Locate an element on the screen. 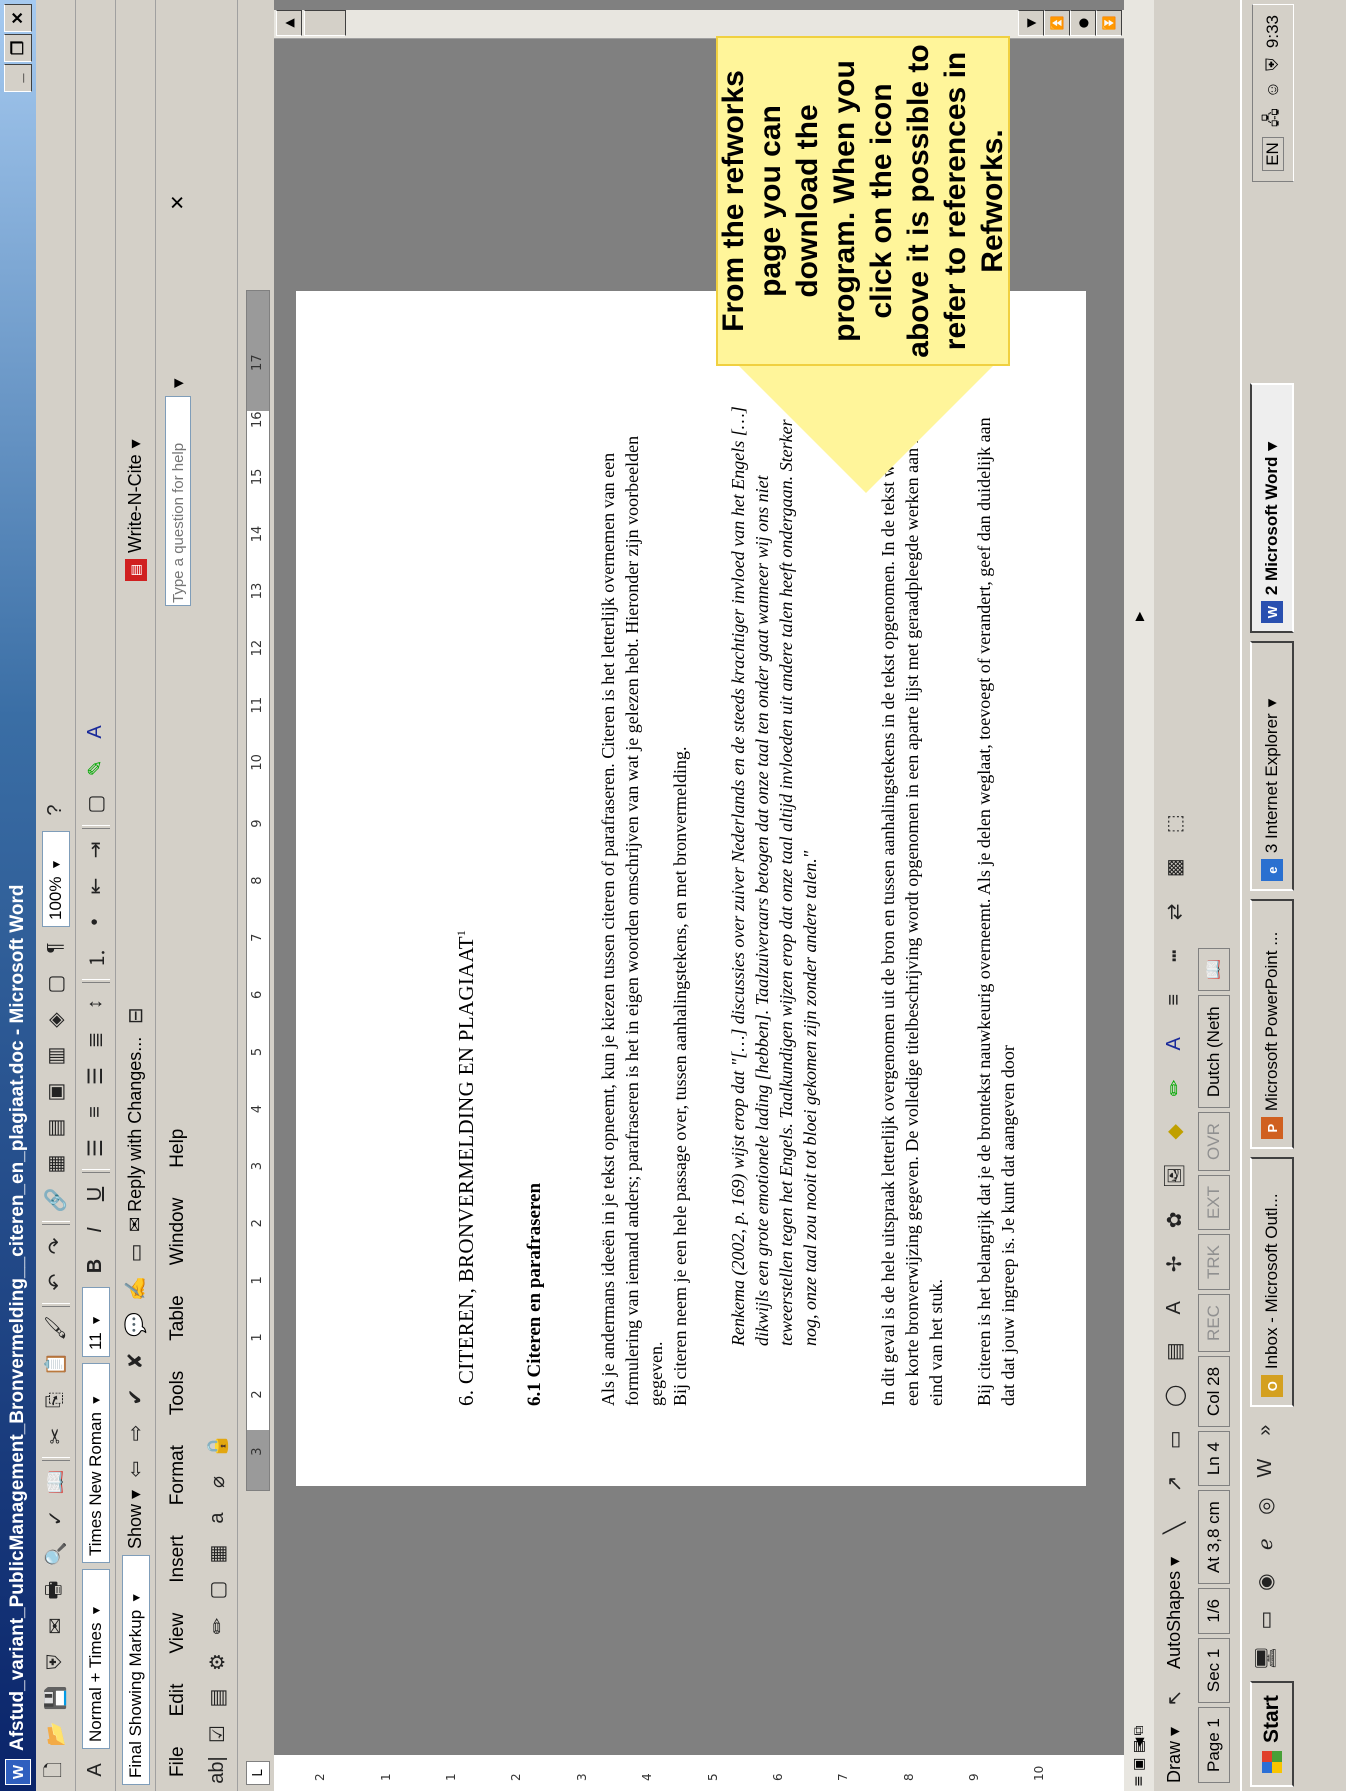 Image resolution: width=1346 pixels, height=1791 pixels. insert-table-icon: ▤ is located at coordinates (56, 1128).